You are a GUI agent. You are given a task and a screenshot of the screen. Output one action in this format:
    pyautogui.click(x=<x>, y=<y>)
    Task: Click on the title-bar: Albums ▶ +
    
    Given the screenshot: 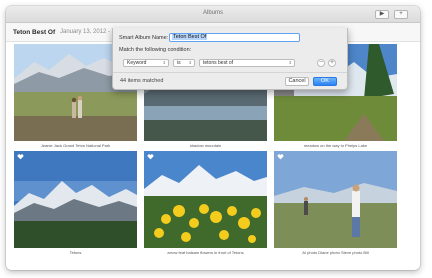 What is the action you would take?
    pyautogui.click(x=213, y=14)
    